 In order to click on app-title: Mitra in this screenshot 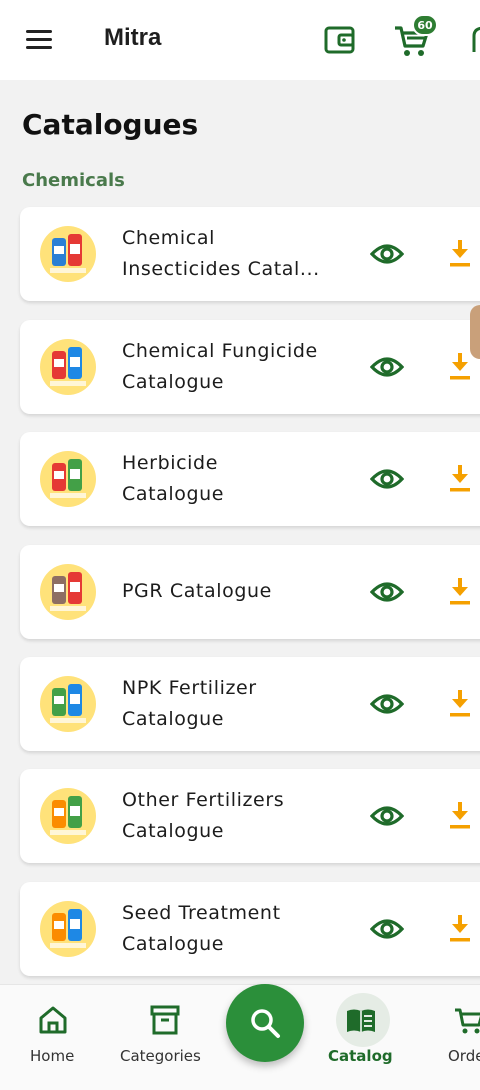, I will do `click(133, 37)`.